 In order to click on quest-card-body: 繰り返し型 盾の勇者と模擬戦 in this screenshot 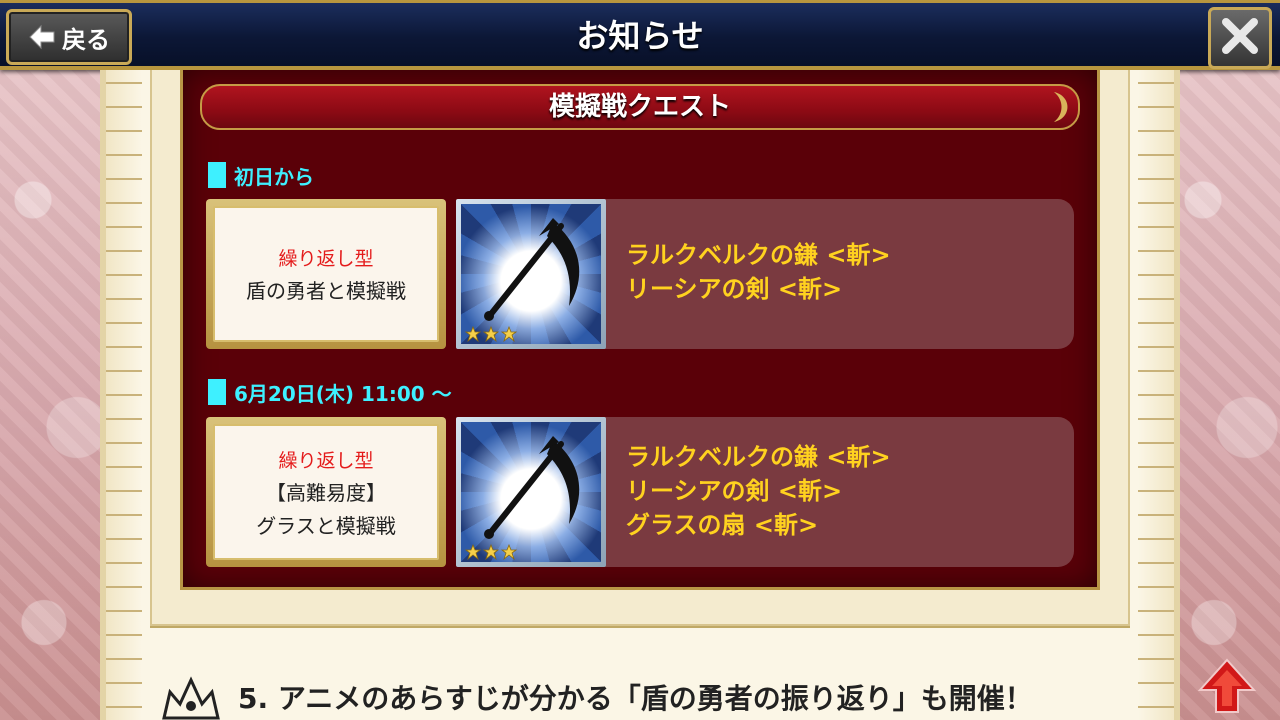, I will do `click(326, 274)`.